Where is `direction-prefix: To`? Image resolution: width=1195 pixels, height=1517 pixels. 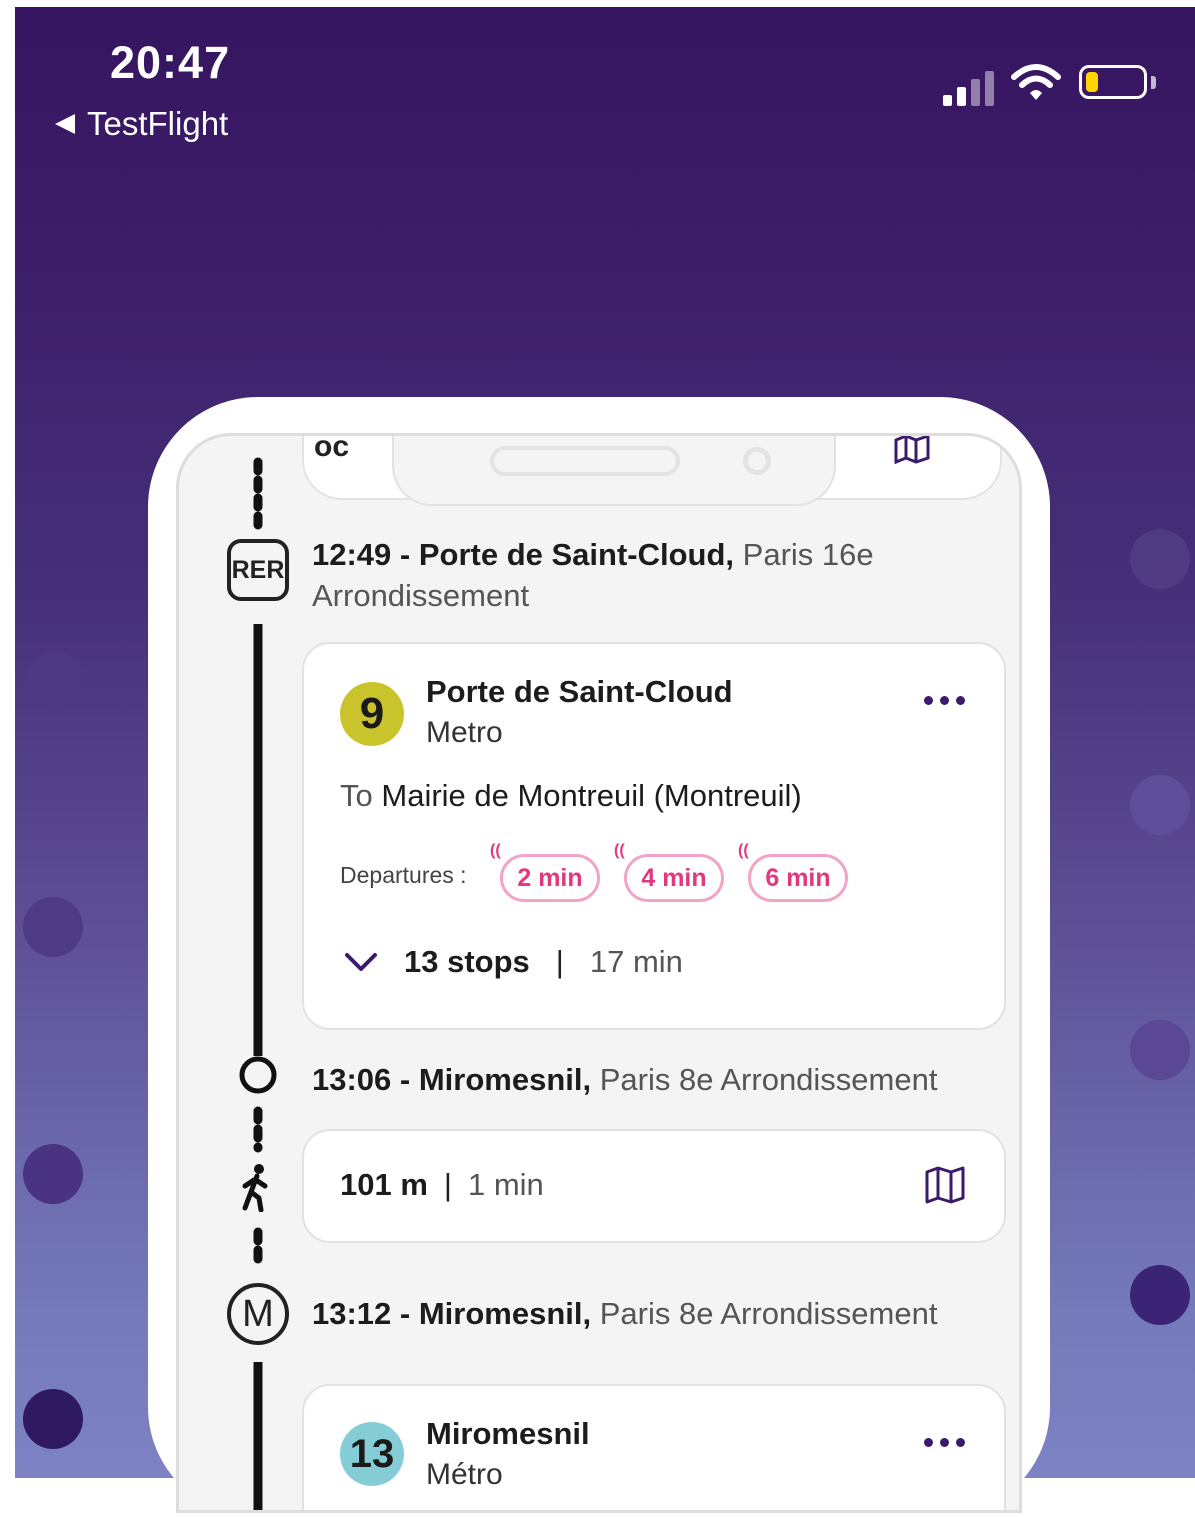 direction-prefix: To is located at coordinates (356, 795).